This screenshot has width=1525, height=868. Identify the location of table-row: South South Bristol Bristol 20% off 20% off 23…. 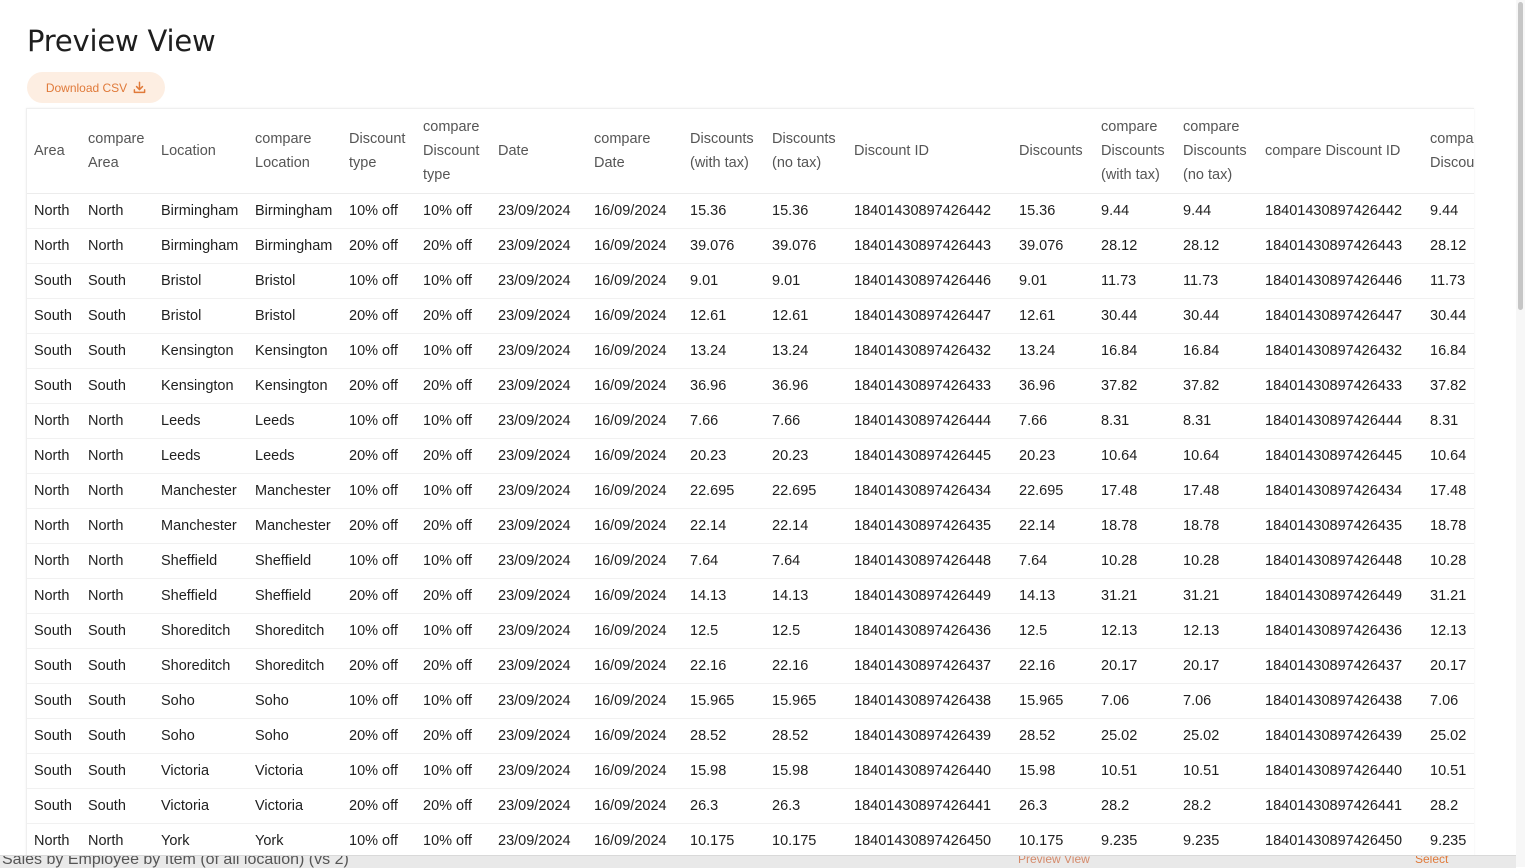
(750, 316).